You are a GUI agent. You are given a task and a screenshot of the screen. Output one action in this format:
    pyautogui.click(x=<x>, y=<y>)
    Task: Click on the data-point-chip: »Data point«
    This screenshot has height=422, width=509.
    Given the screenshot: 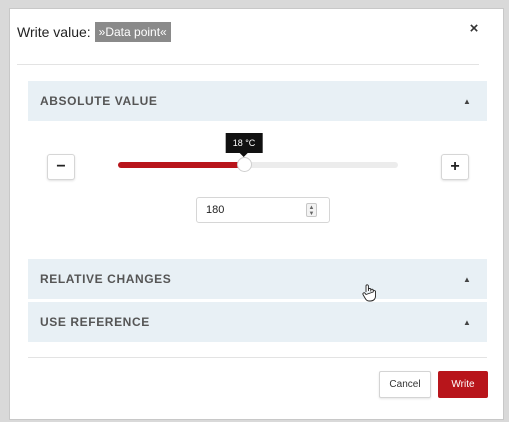 What is the action you would take?
    pyautogui.click(x=132, y=32)
    